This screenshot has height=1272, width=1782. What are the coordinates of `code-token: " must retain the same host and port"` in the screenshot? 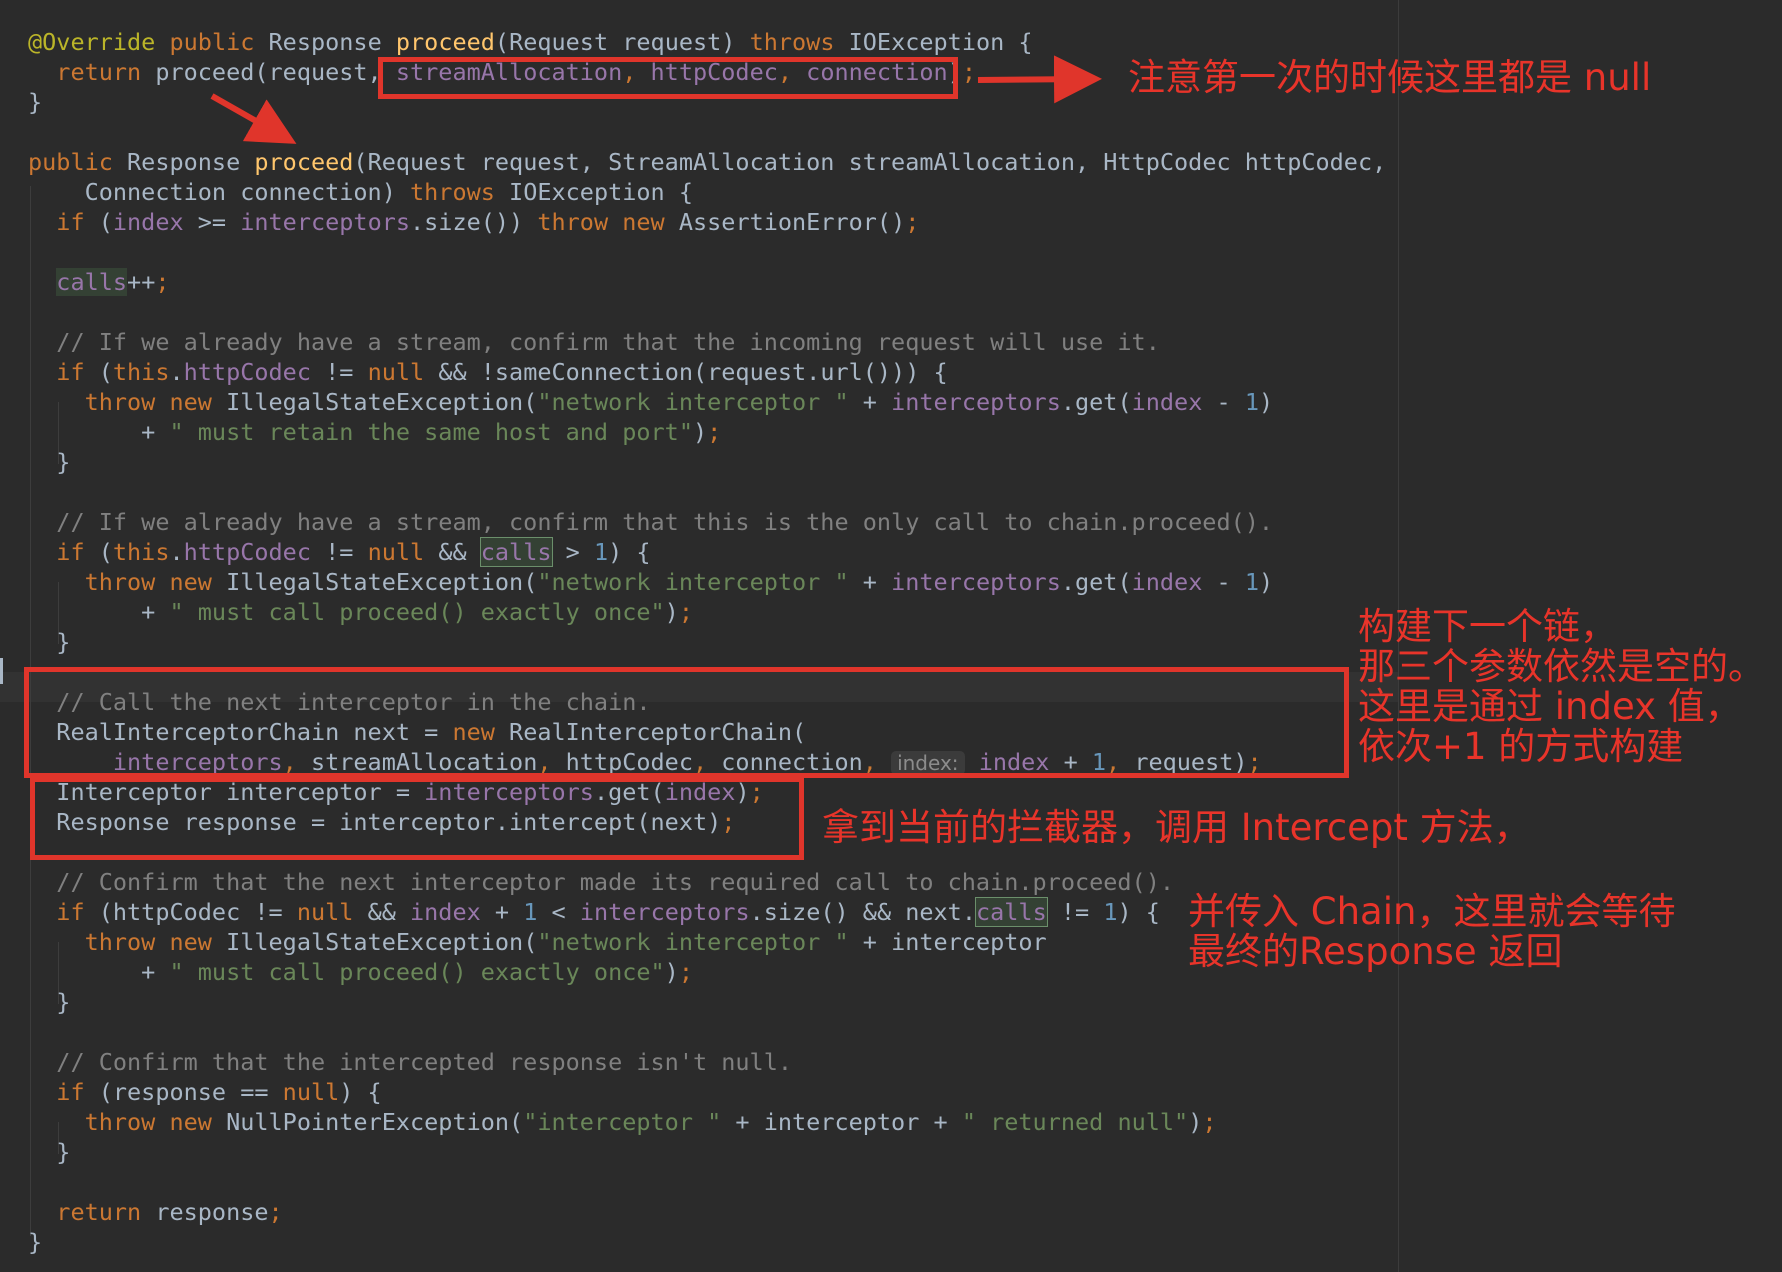 It's located at (431, 432).